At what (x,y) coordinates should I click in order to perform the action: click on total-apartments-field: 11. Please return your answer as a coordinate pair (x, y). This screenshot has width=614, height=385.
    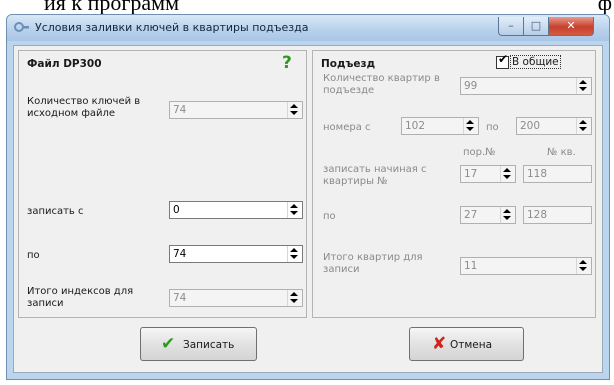
    Looking at the image, I should click on (526, 266).